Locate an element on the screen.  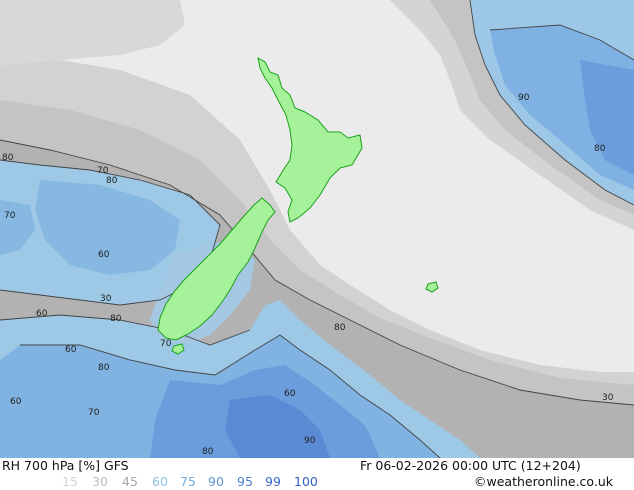
legend-item: 95 is located at coordinates (245, 481).